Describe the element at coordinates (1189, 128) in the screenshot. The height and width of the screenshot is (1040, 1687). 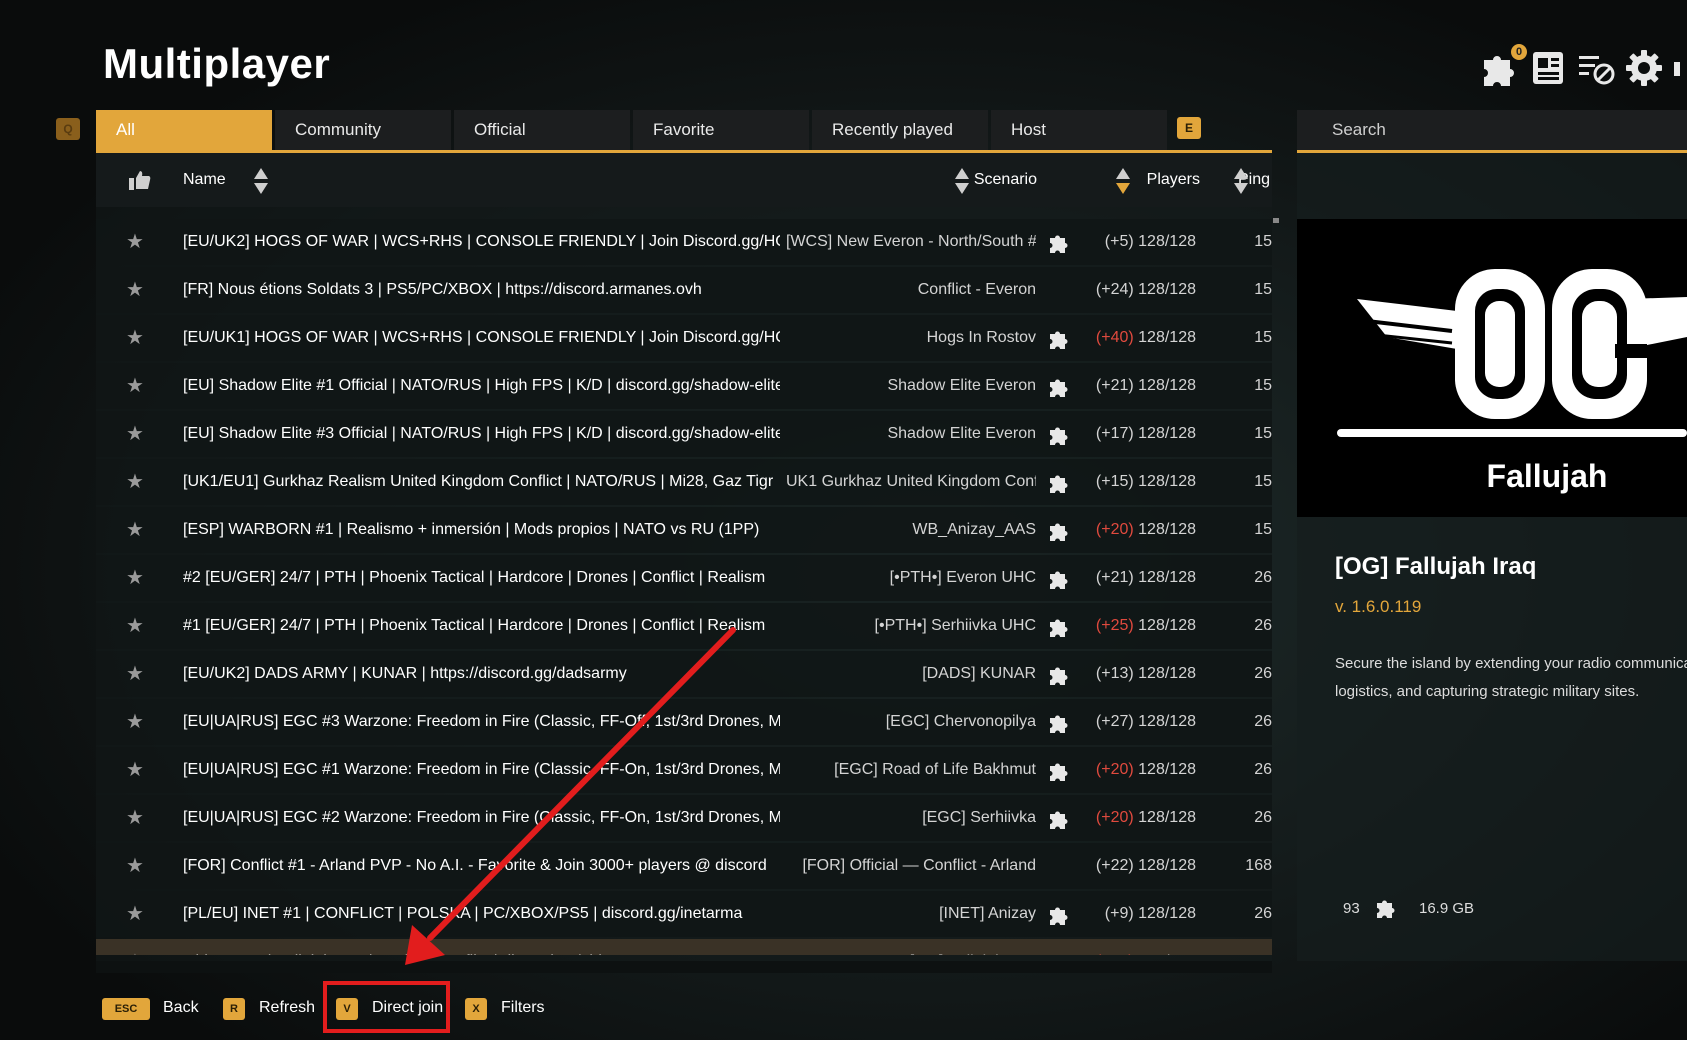
I see `next-tab-key: E` at that location.